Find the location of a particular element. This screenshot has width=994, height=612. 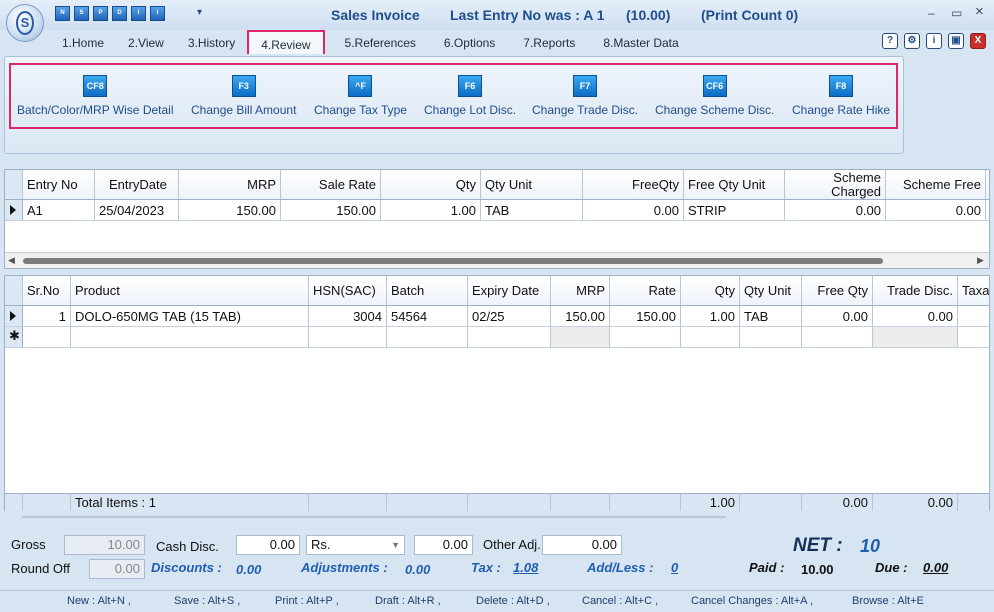

shortcut-browse: Browse : Alt+E is located at coordinates (888, 601).